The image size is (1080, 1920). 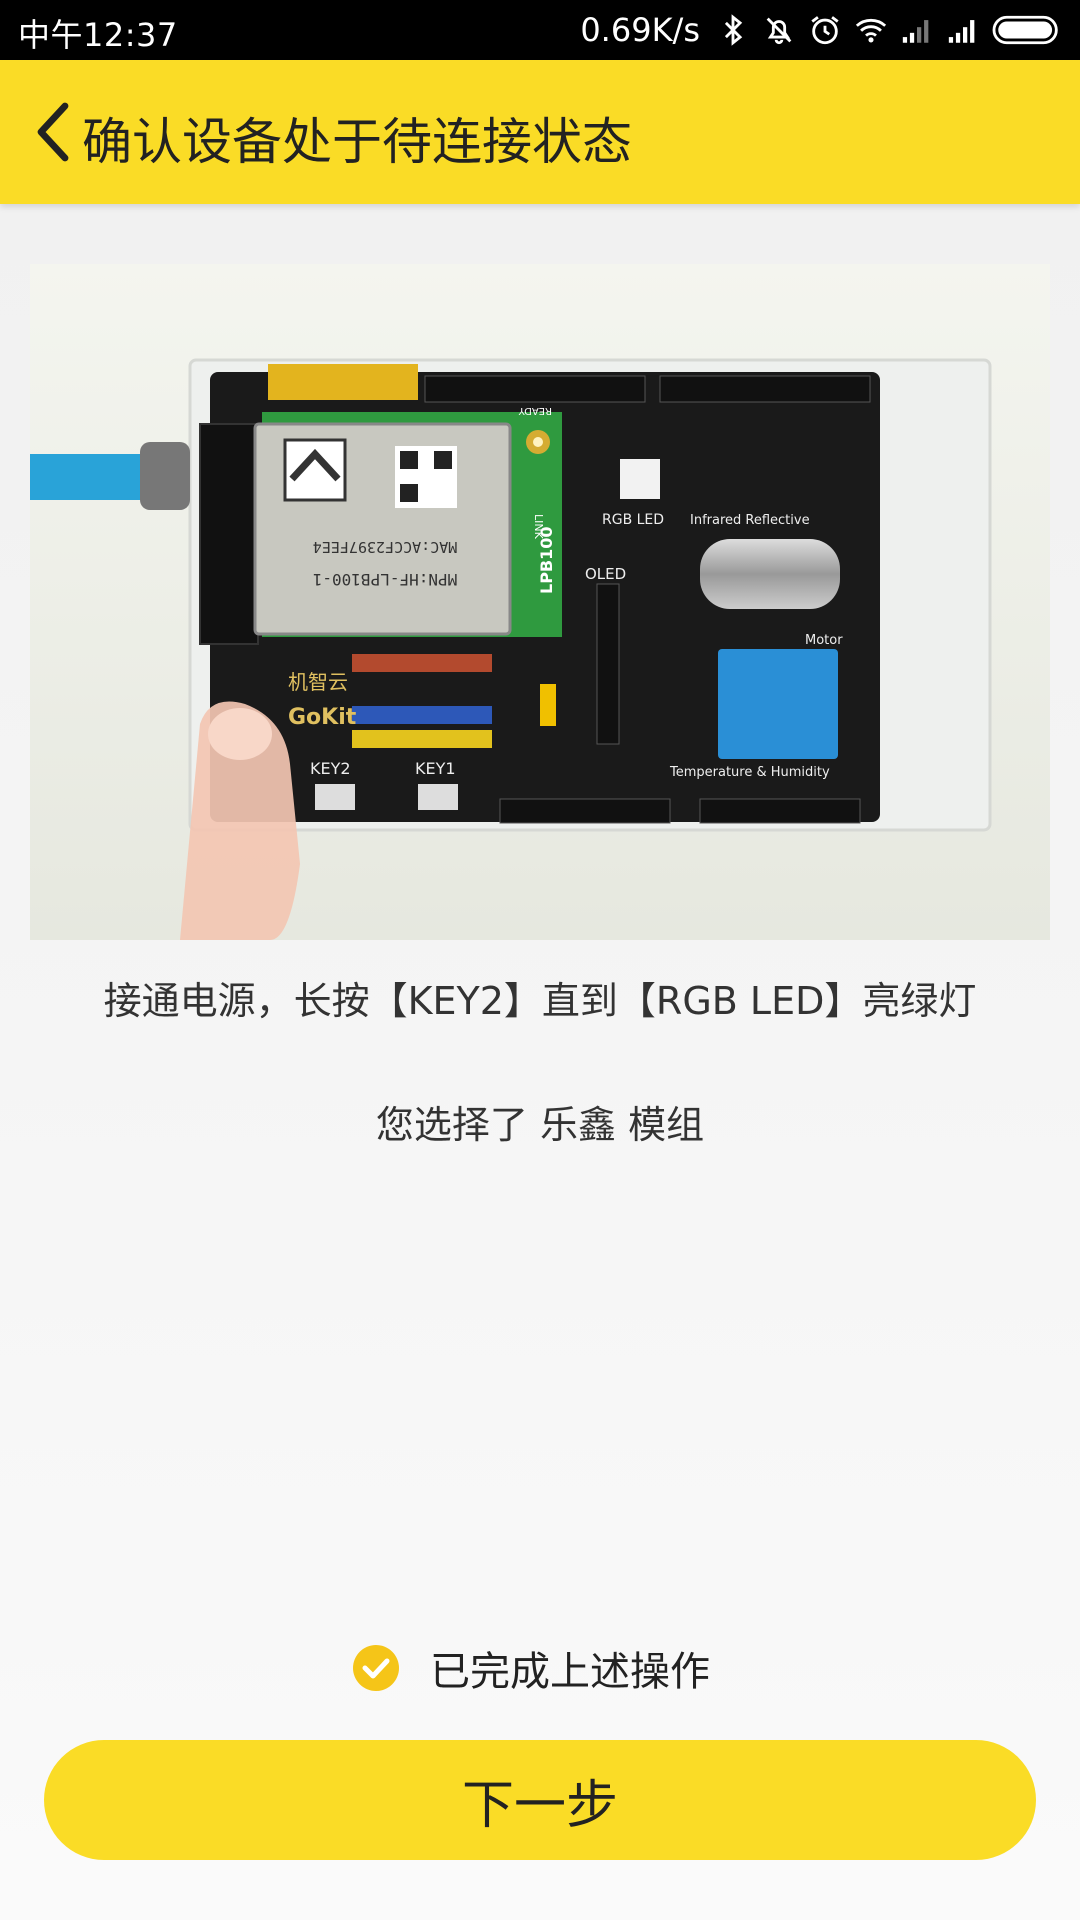 What do you see at coordinates (633, 520) in the screenshot?
I see `rgb-led-text: RGB LED` at bounding box center [633, 520].